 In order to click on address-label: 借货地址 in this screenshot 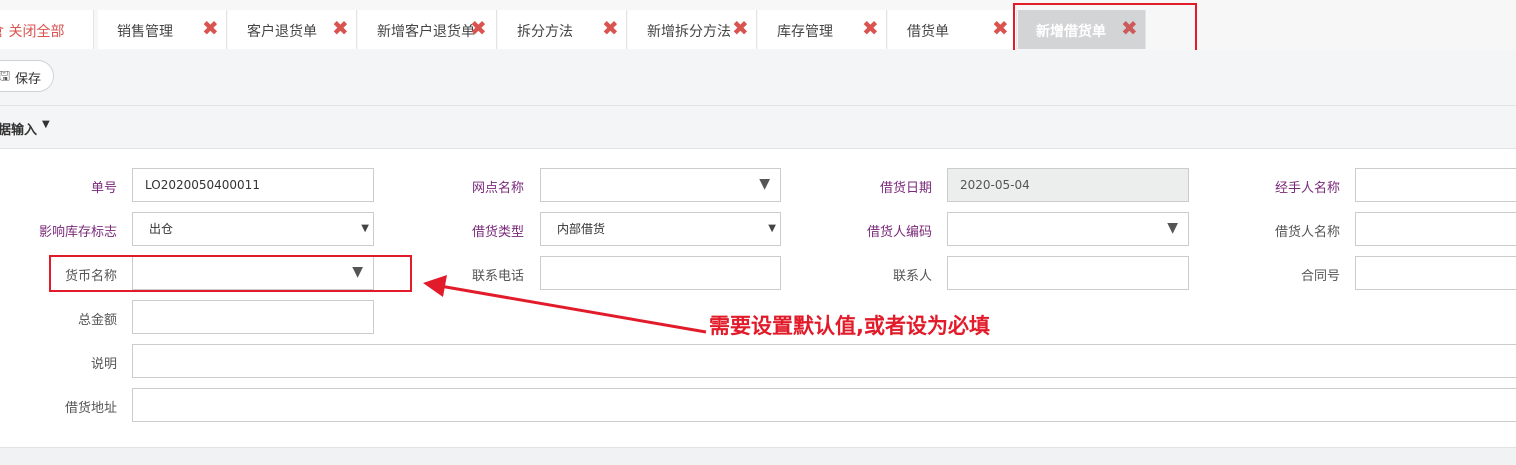, I will do `click(90, 408)`.